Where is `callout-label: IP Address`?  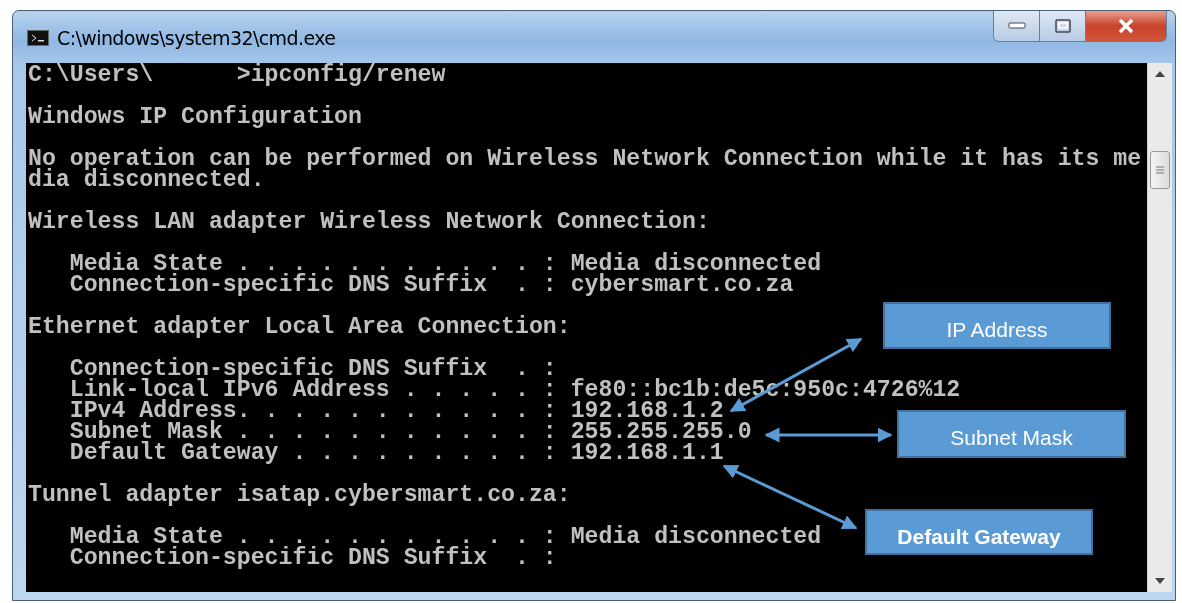
callout-label: IP Address is located at coordinates (997, 325).